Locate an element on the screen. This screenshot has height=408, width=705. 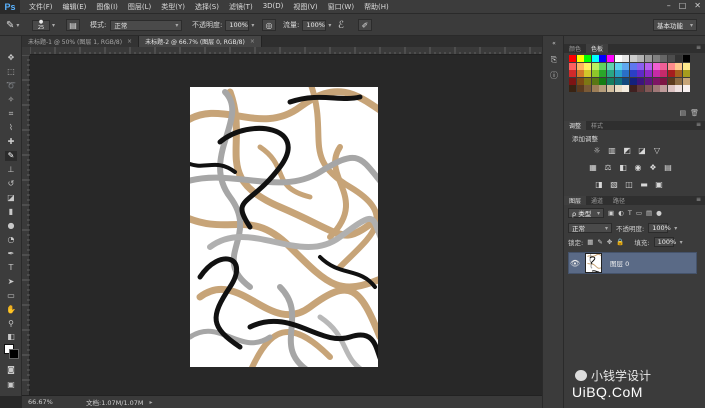
tab-swatches: 色板 is located at coordinates (597, 48).